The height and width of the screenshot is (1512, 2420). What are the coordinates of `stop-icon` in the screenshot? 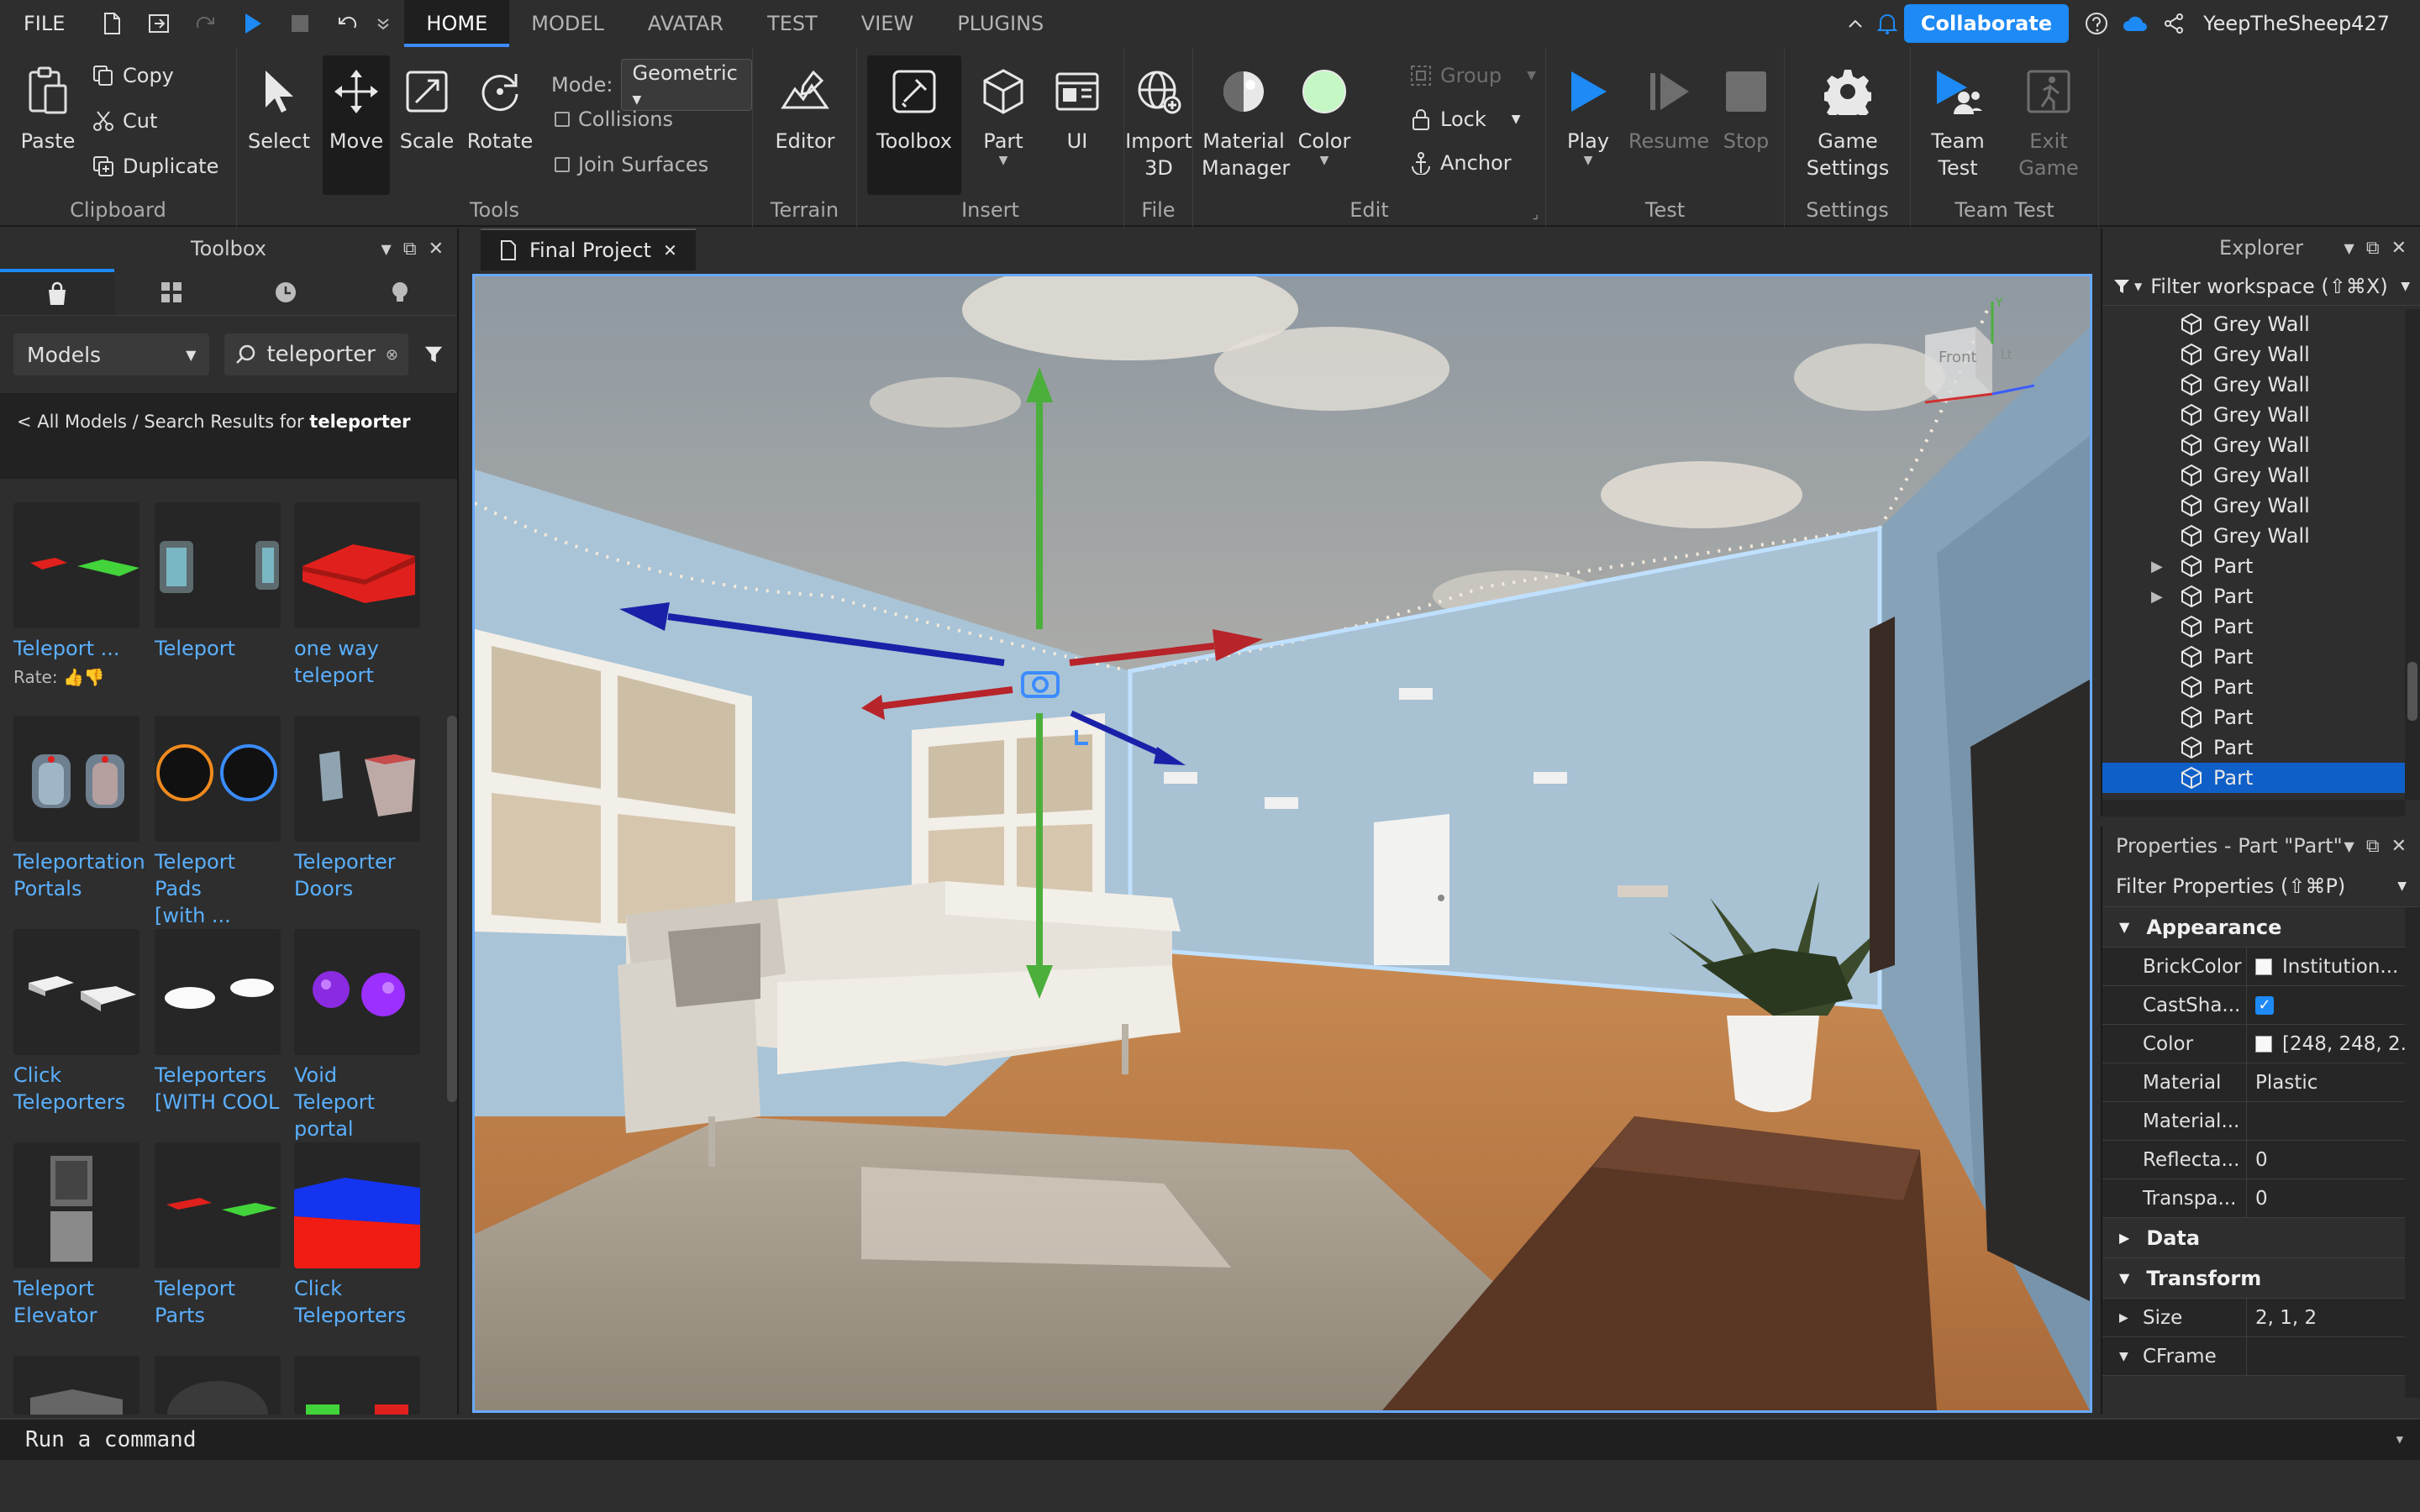 It's located at (300, 23).